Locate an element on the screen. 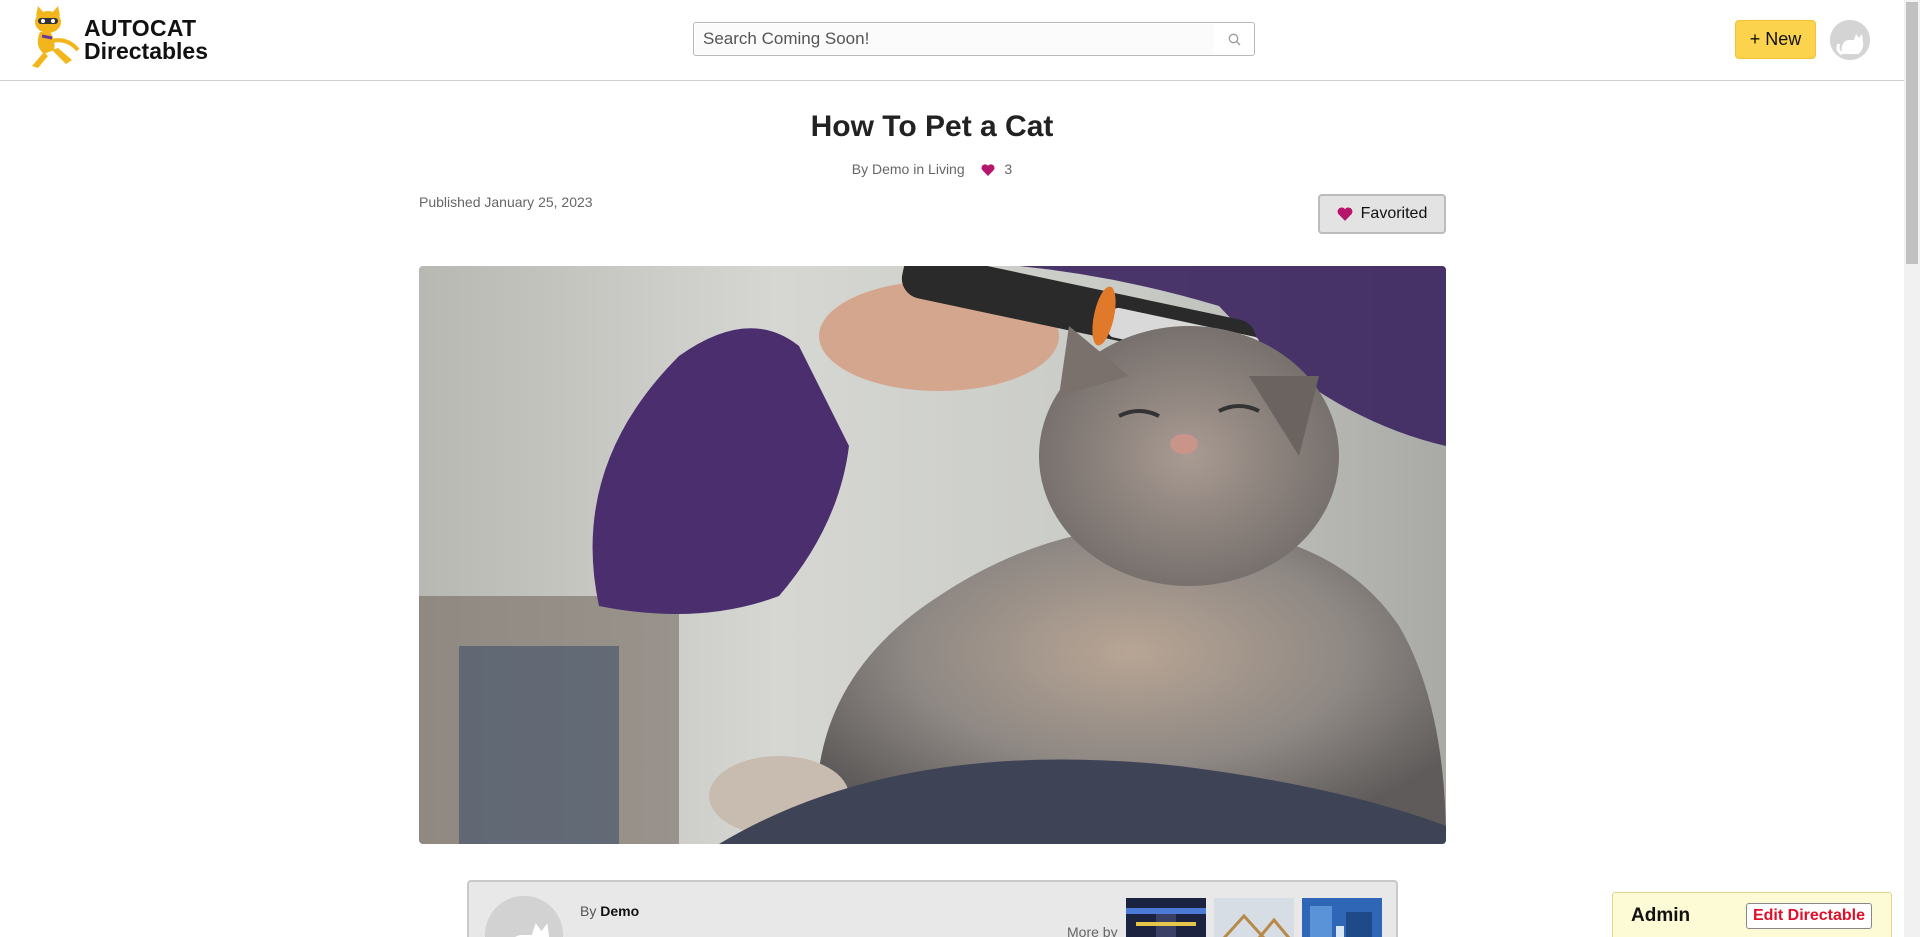  admin-label: Admin is located at coordinates (1661, 915).